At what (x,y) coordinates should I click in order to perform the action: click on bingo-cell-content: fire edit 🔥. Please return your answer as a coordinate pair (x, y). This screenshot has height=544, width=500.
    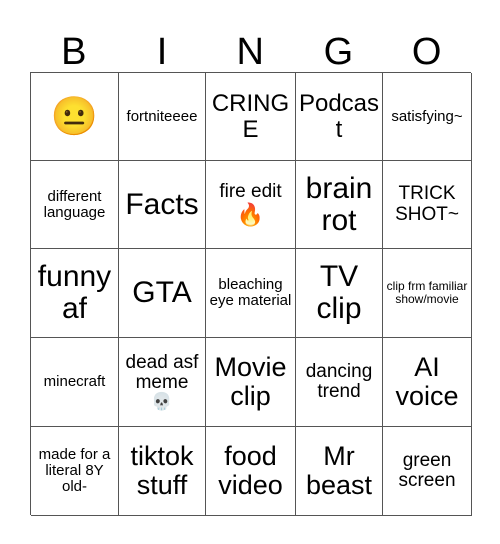
    Looking at the image, I should click on (250, 204).